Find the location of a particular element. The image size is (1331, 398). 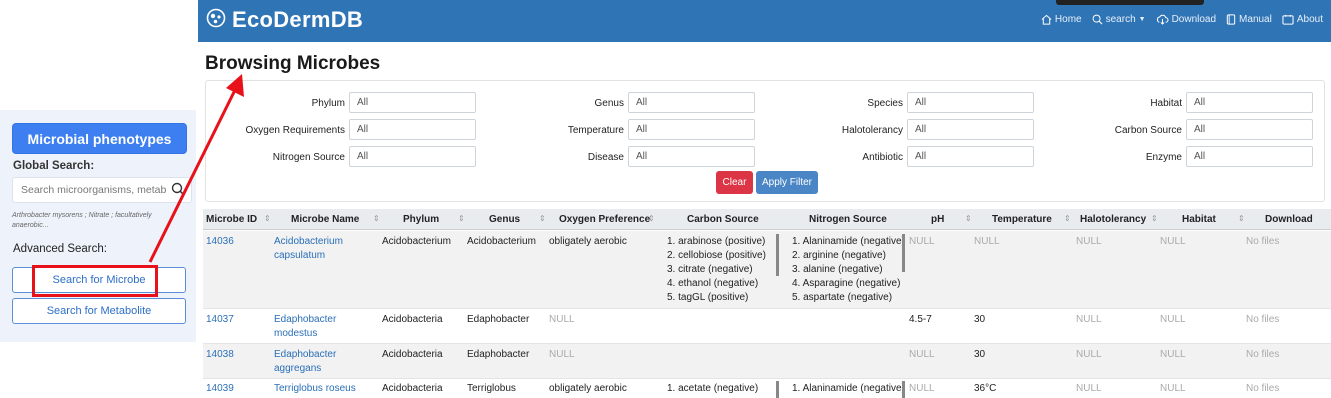

list-item: 5. tagGL (positive) is located at coordinates (708, 297).